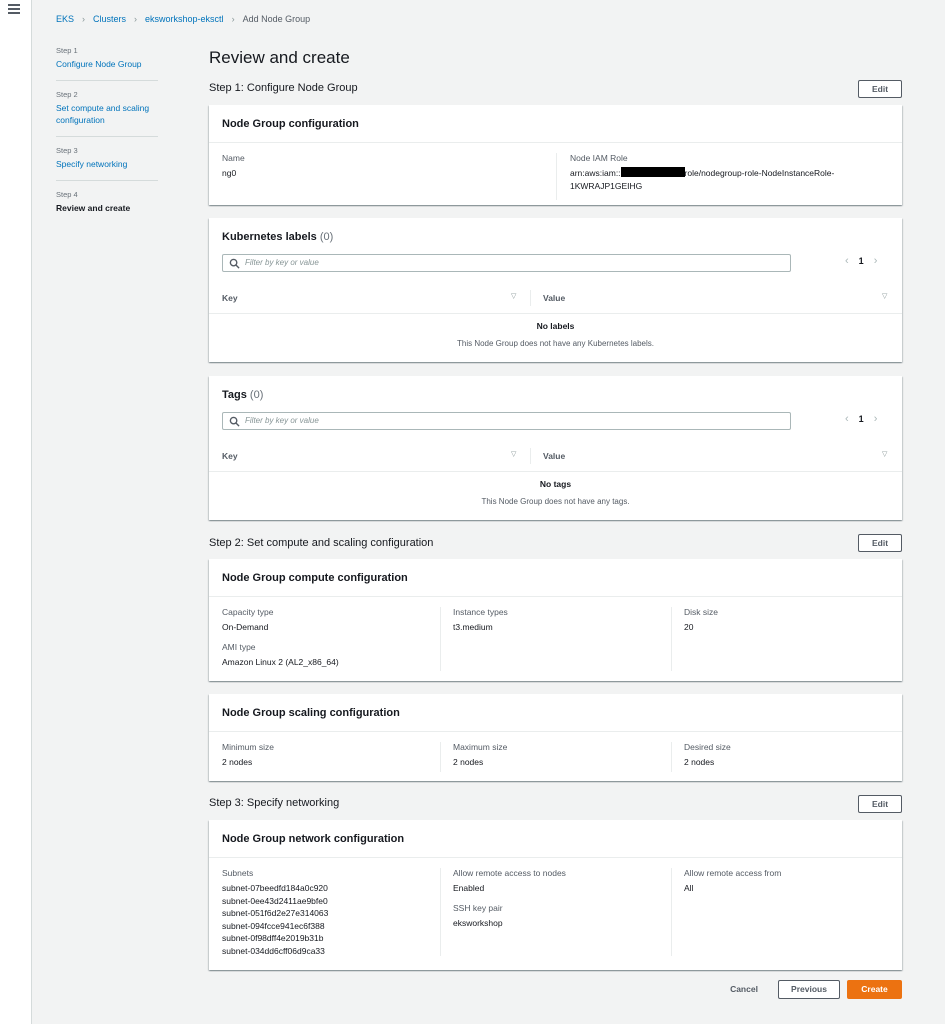 The image size is (945, 1024). What do you see at coordinates (473, 627) in the screenshot?
I see `instance-value: t3.medium` at bounding box center [473, 627].